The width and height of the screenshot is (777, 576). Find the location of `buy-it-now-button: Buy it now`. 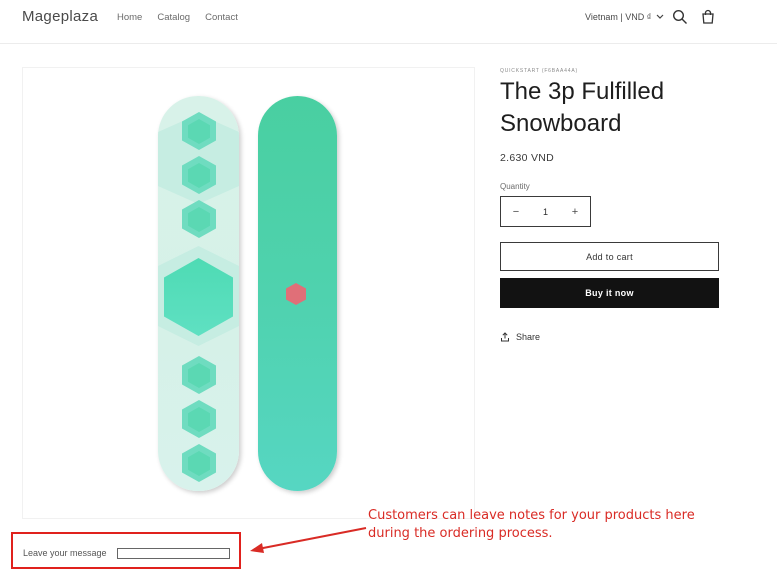

buy-it-now-button: Buy it now is located at coordinates (609, 293).